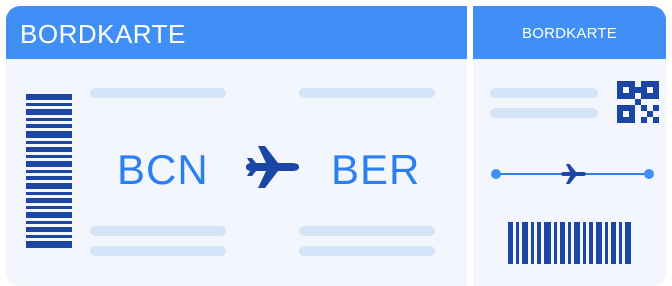 Image resolution: width=672 pixels, height=286 pixels. I want to click on stub-title: BORDKARTE, so click(569, 33).